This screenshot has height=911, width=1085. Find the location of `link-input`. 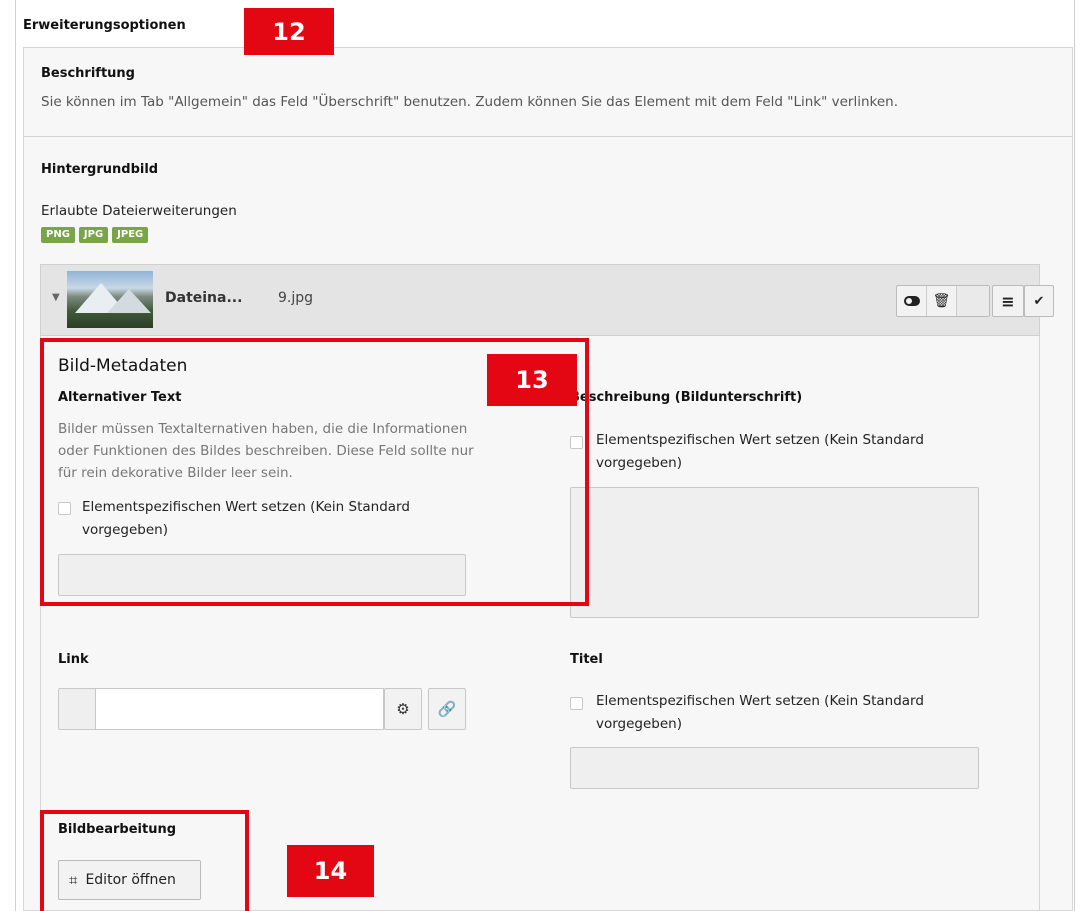

link-input is located at coordinates (240, 709).